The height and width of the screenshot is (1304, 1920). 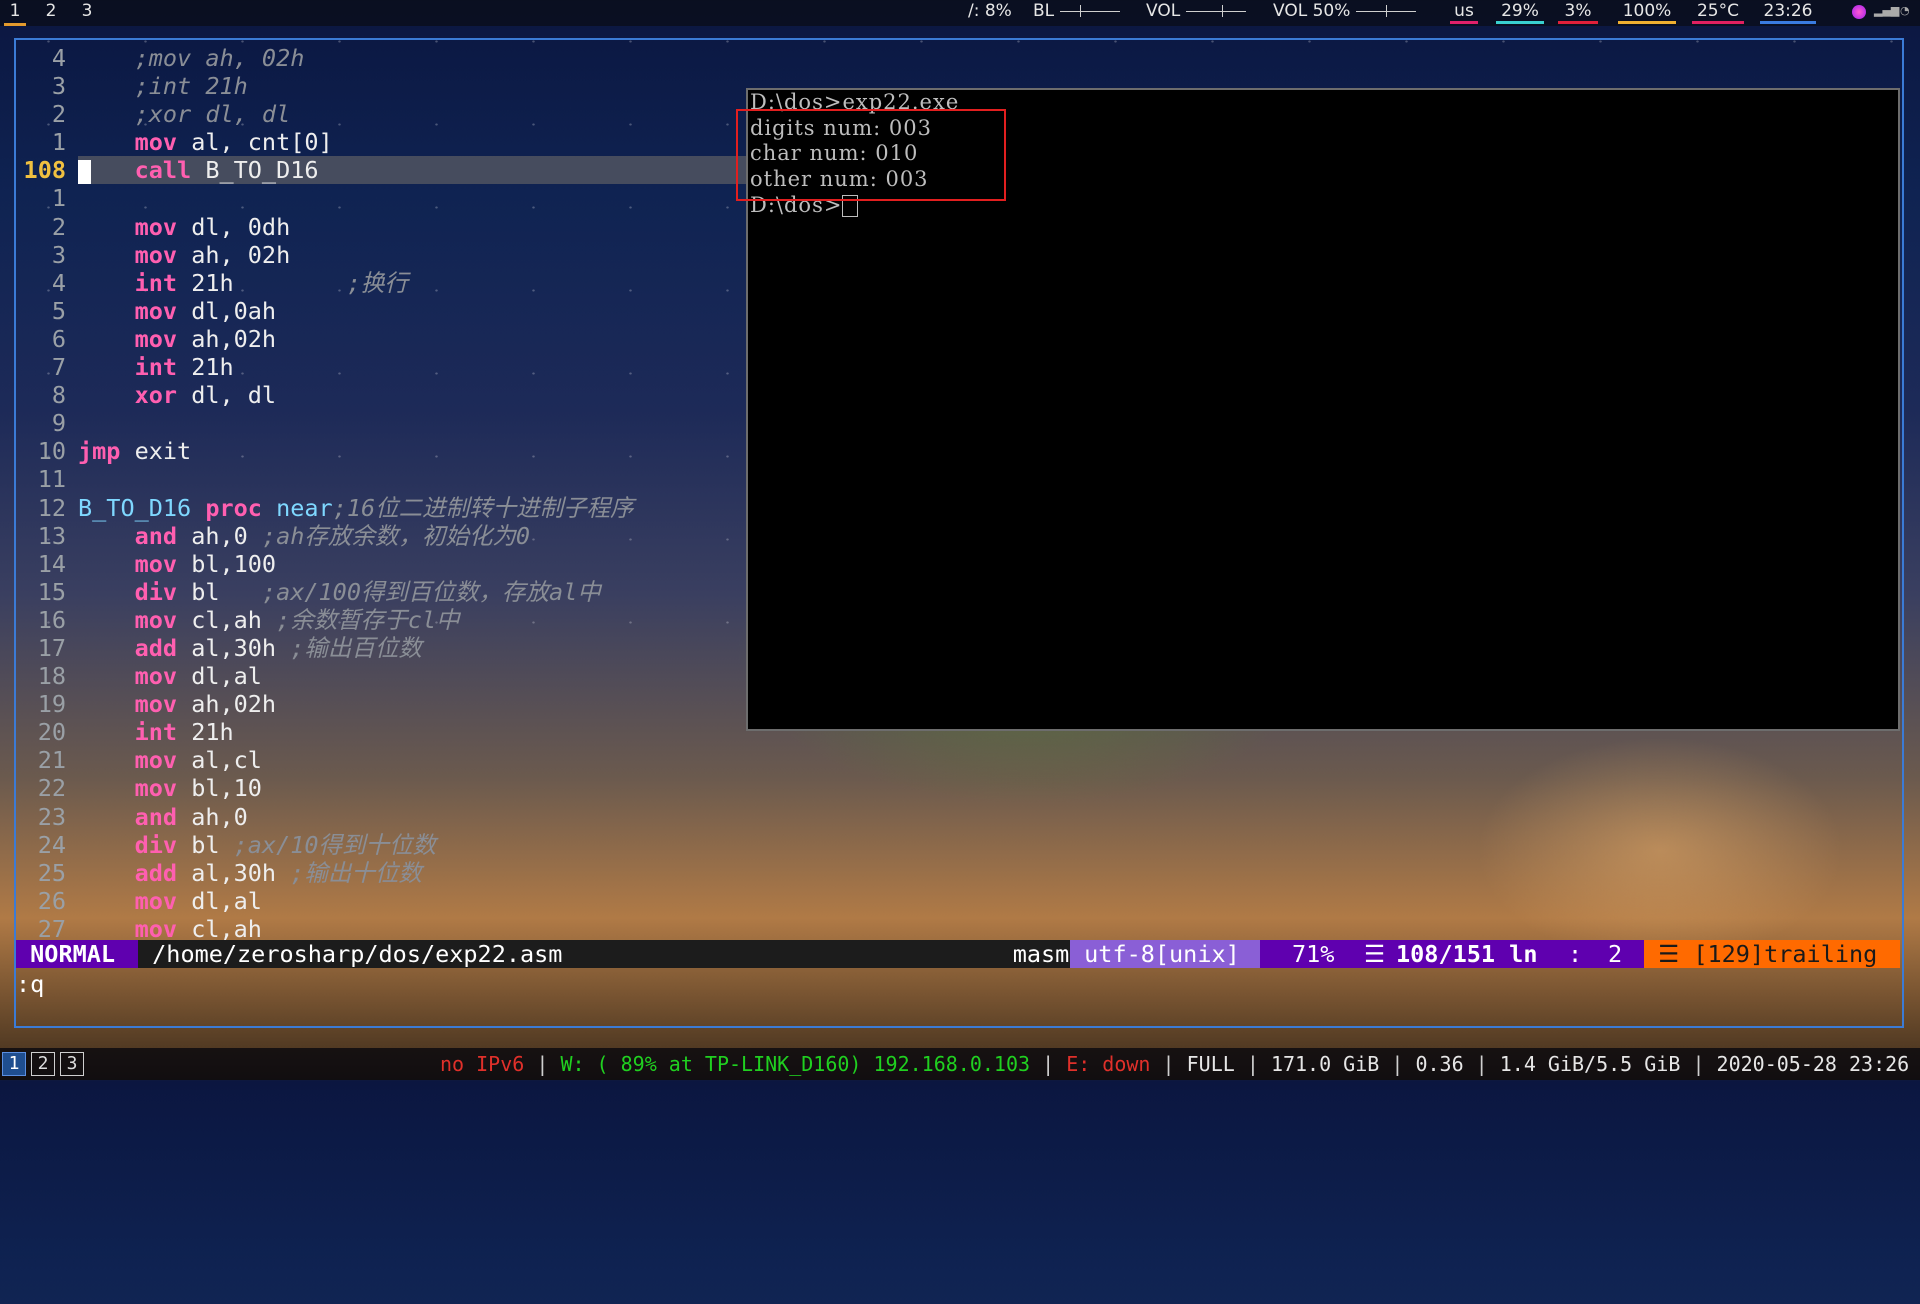 What do you see at coordinates (72, 1064) in the screenshot?
I see `bottom-workspace-3: 3` at bounding box center [72, 1064].